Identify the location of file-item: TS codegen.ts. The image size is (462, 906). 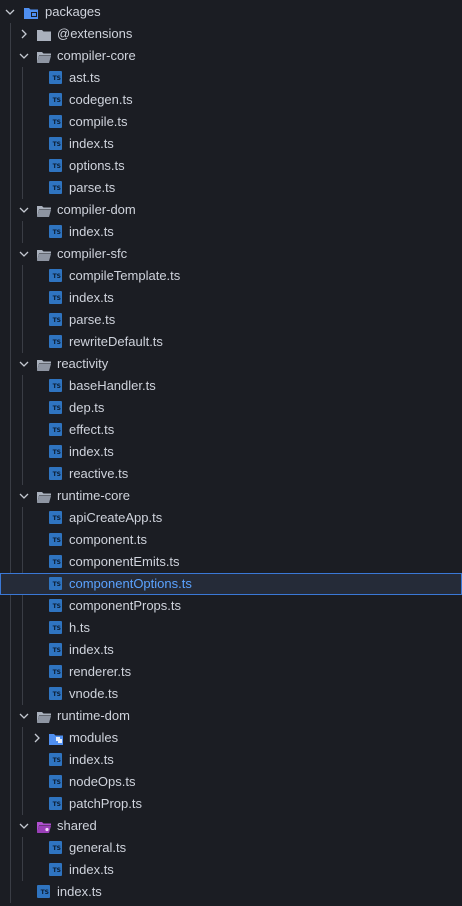
(231, 100).